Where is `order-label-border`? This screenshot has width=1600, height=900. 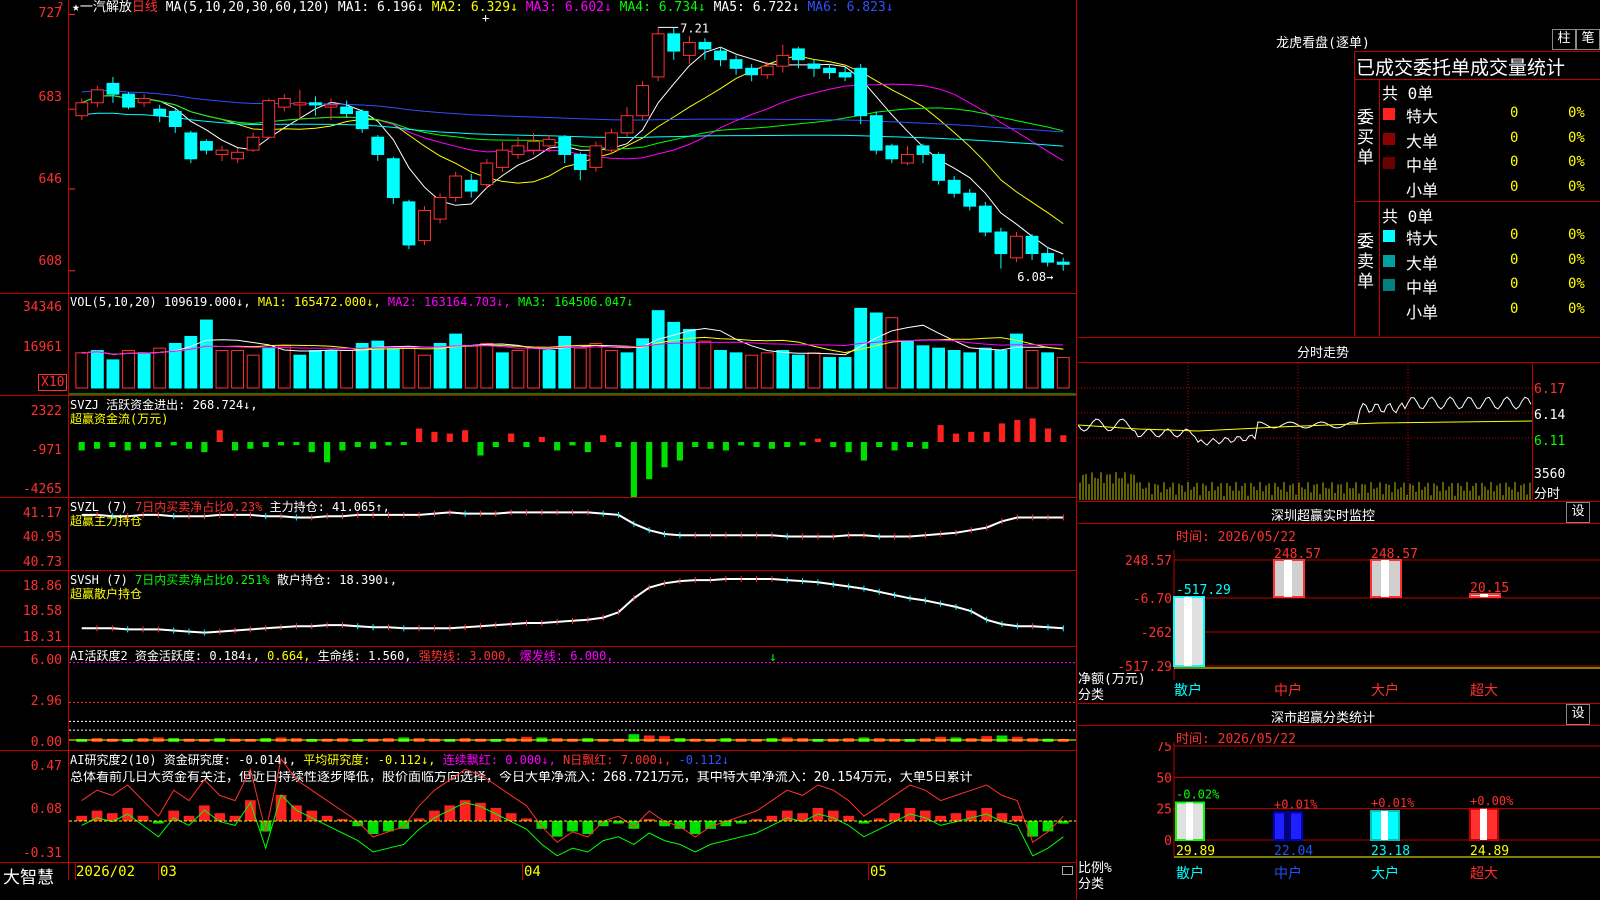
order-label-border is located at coordinates (1379, 207).